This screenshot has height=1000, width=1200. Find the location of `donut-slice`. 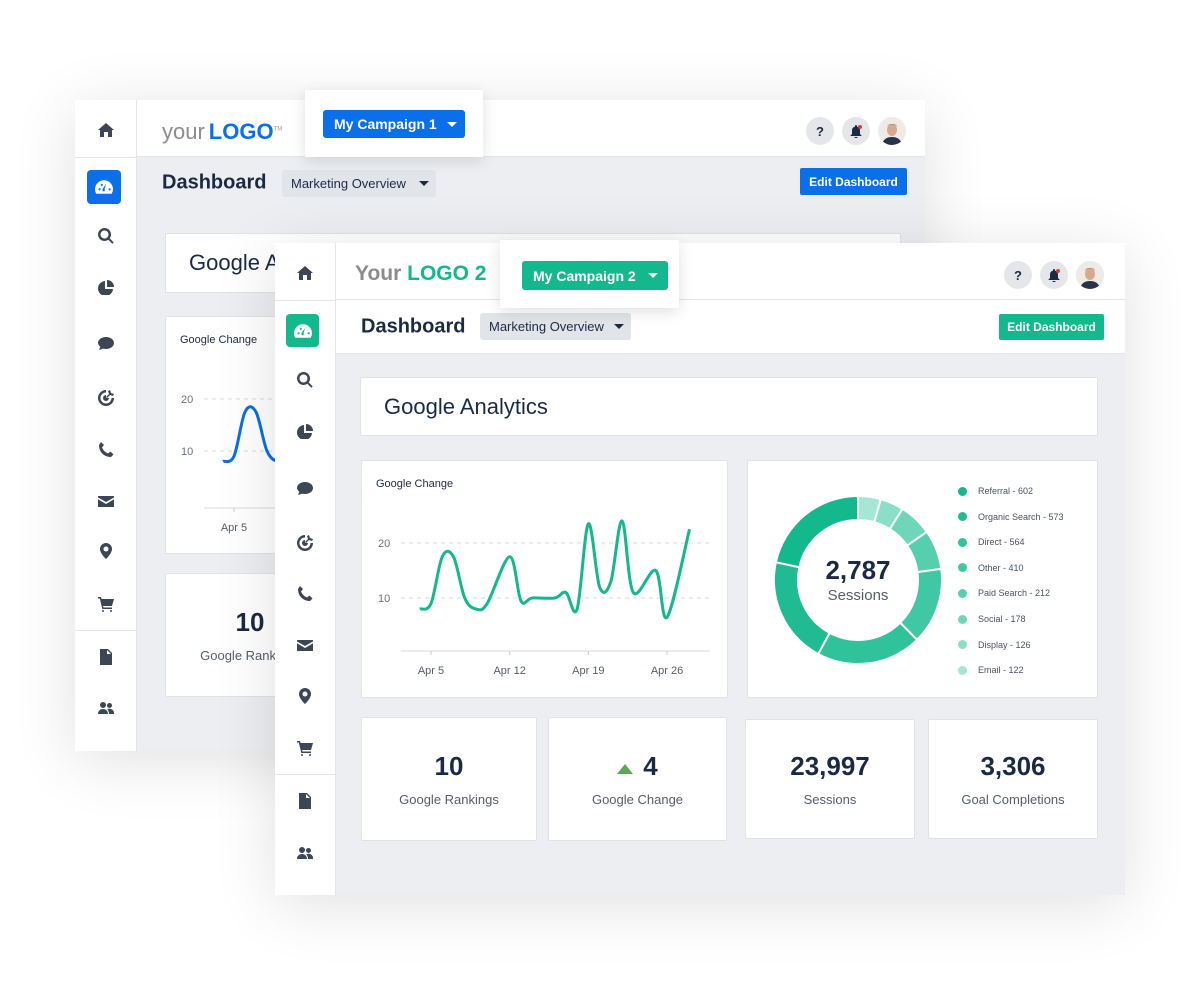

donut-slice is located at coordinates (867, 643).